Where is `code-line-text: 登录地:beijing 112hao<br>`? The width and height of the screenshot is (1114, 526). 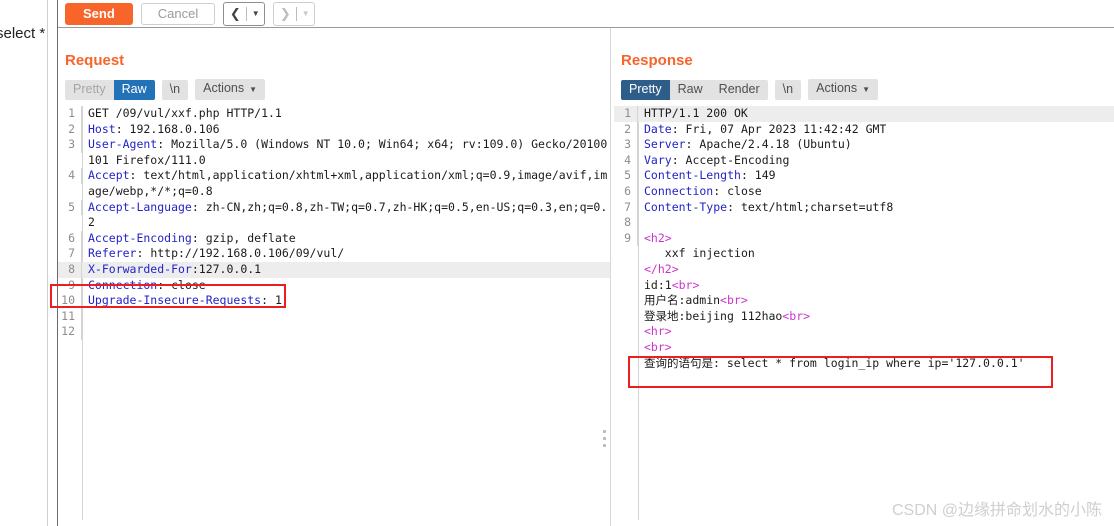
code-line-text: 登录地:beijing 112hao<br> is located at coordinates (724, 317).